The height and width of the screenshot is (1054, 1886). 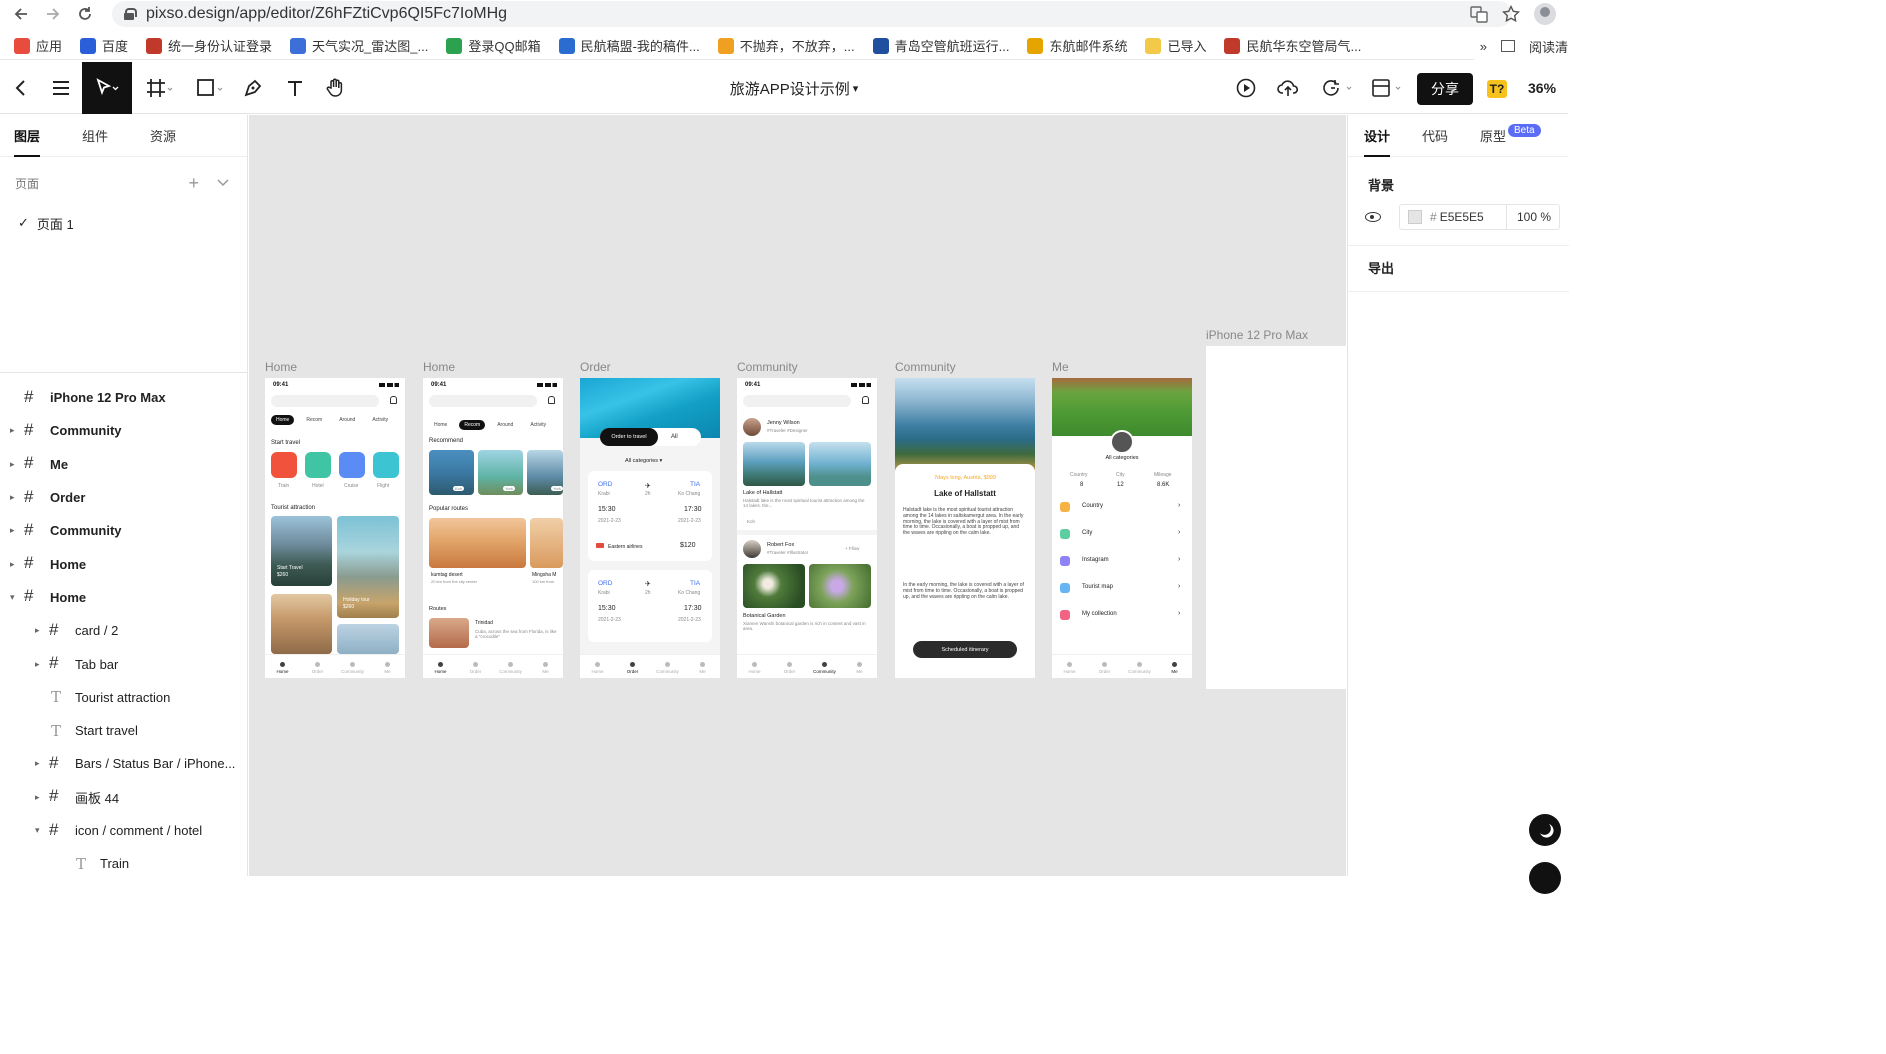 I want to click on bookmark-item: 应用, so click(x=38, y=45).